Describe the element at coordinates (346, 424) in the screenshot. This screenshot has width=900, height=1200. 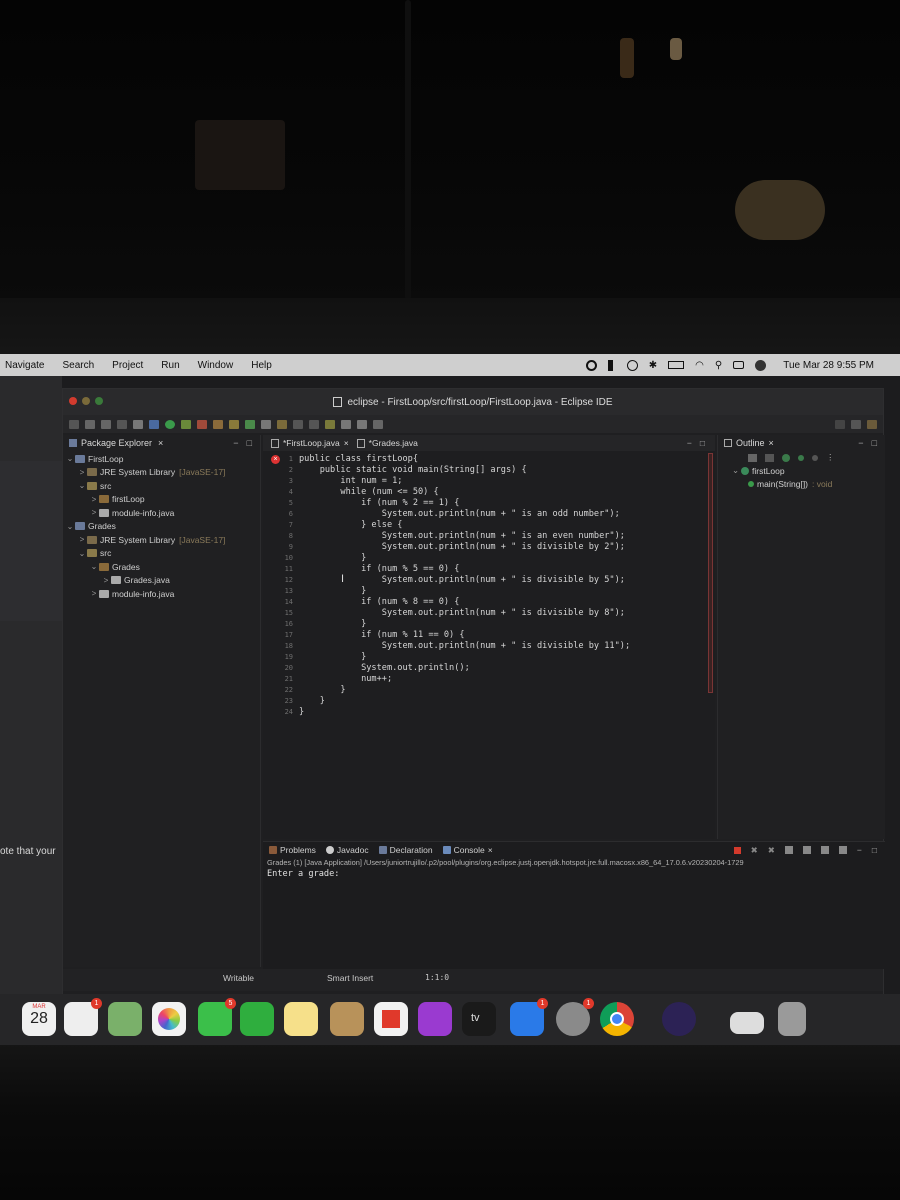
I see `back-icon` at that location.